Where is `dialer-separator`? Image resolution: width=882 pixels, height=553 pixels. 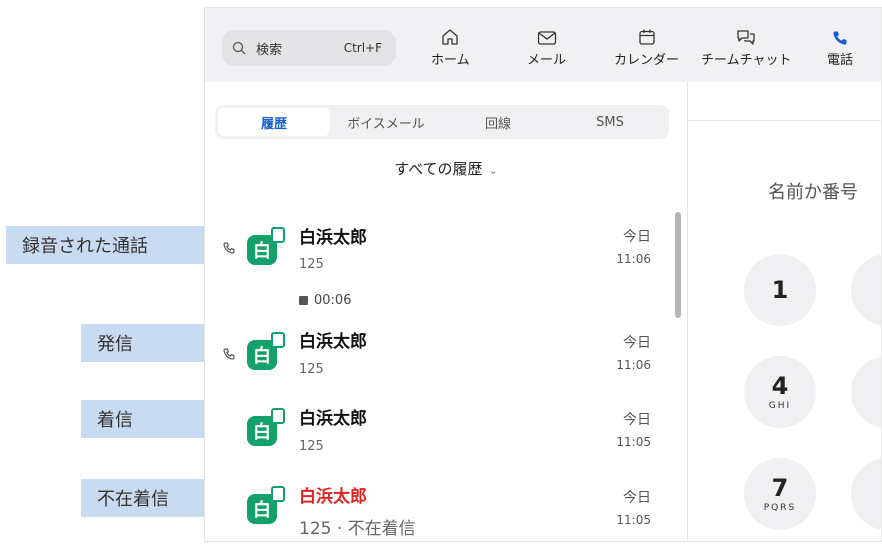 dialer-separator is located at coordinates (784, 120).